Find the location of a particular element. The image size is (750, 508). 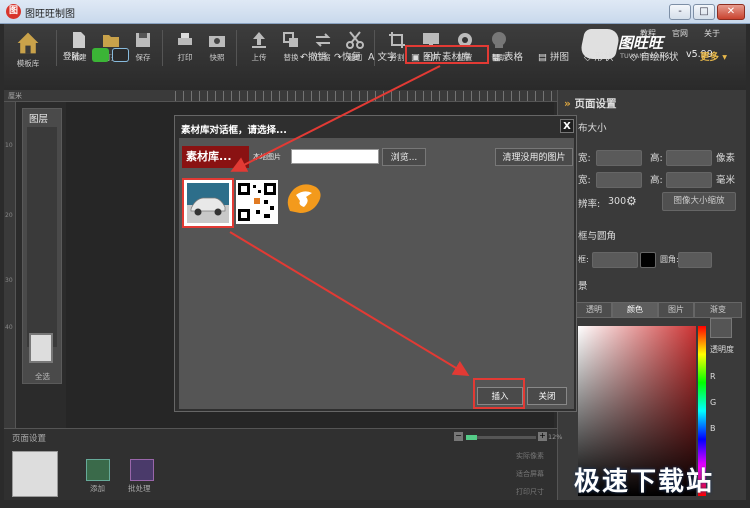

watermark-text: 极速下载站 is located at coordinates (644, 482).